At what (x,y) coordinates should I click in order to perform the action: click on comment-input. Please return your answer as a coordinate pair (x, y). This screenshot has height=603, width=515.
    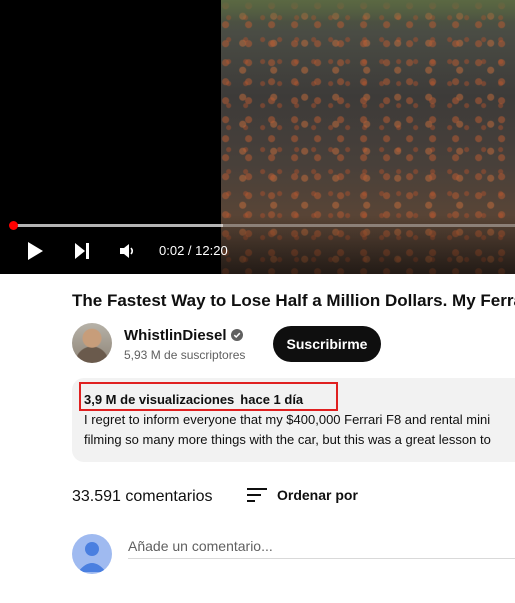
    Looking at the image, I should click on (321, 546).